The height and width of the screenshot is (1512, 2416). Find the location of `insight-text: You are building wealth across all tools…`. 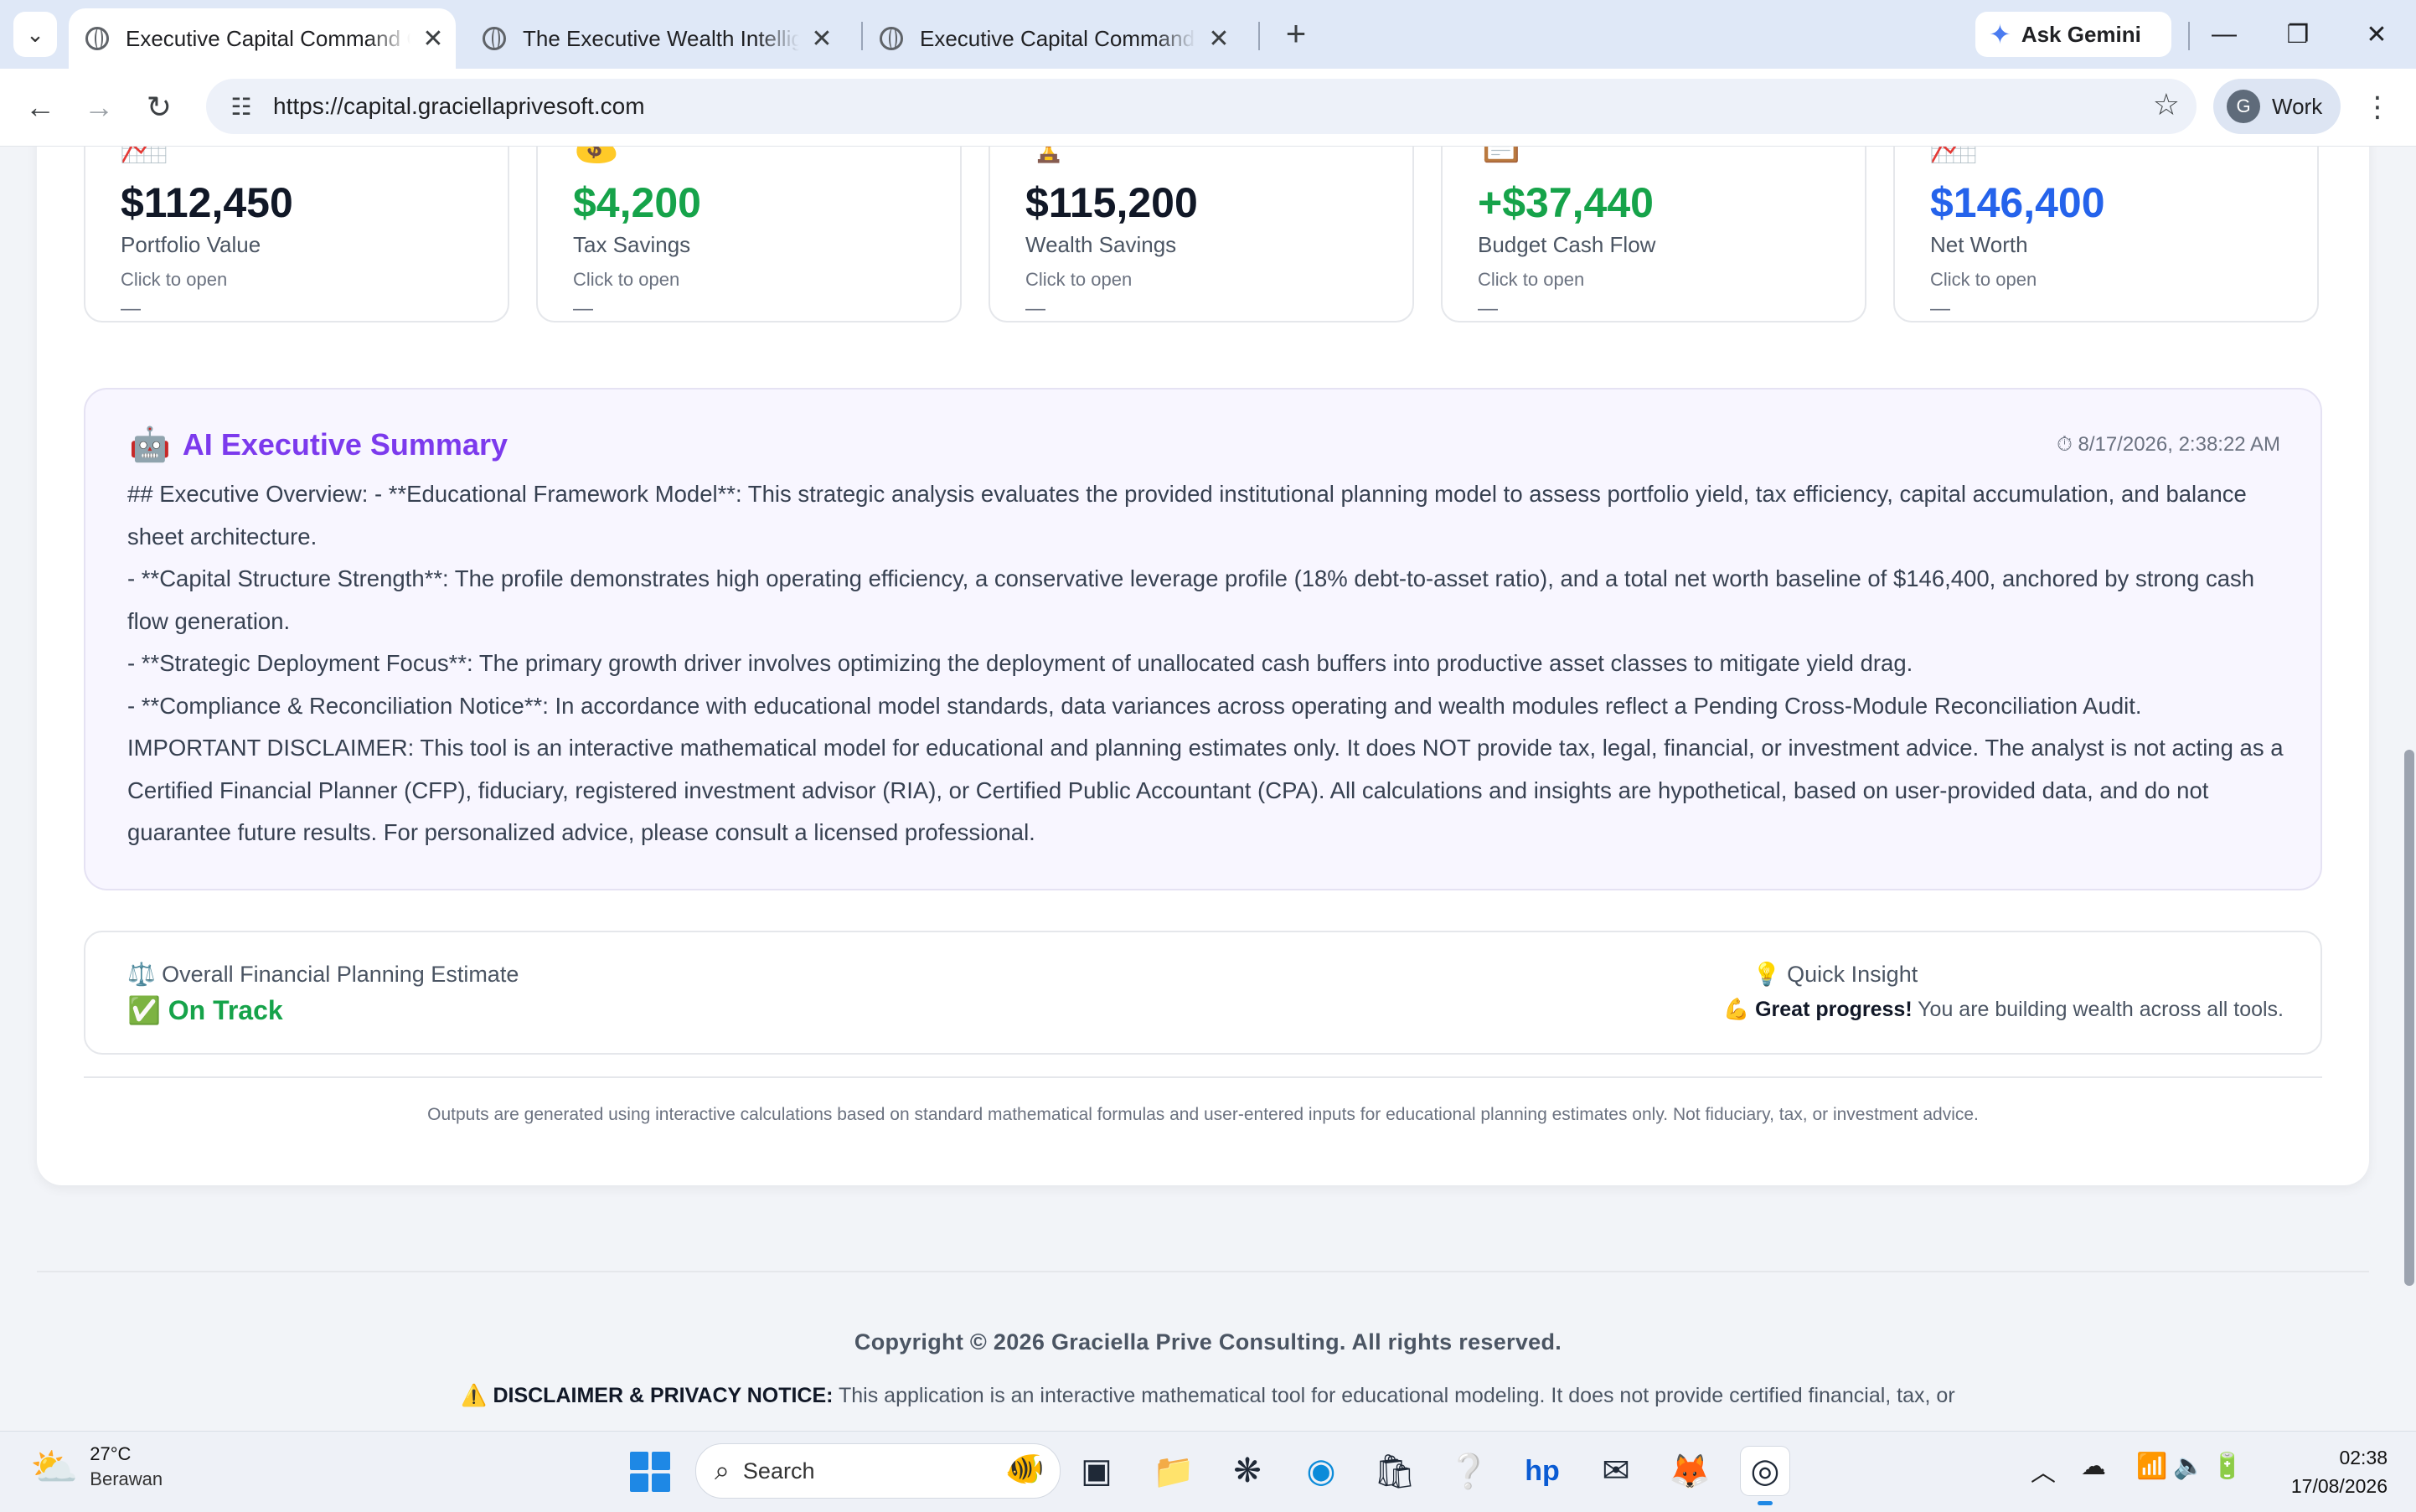

insight-text: You are building wealth across all tools… is located at coordinates (2101, 1009).